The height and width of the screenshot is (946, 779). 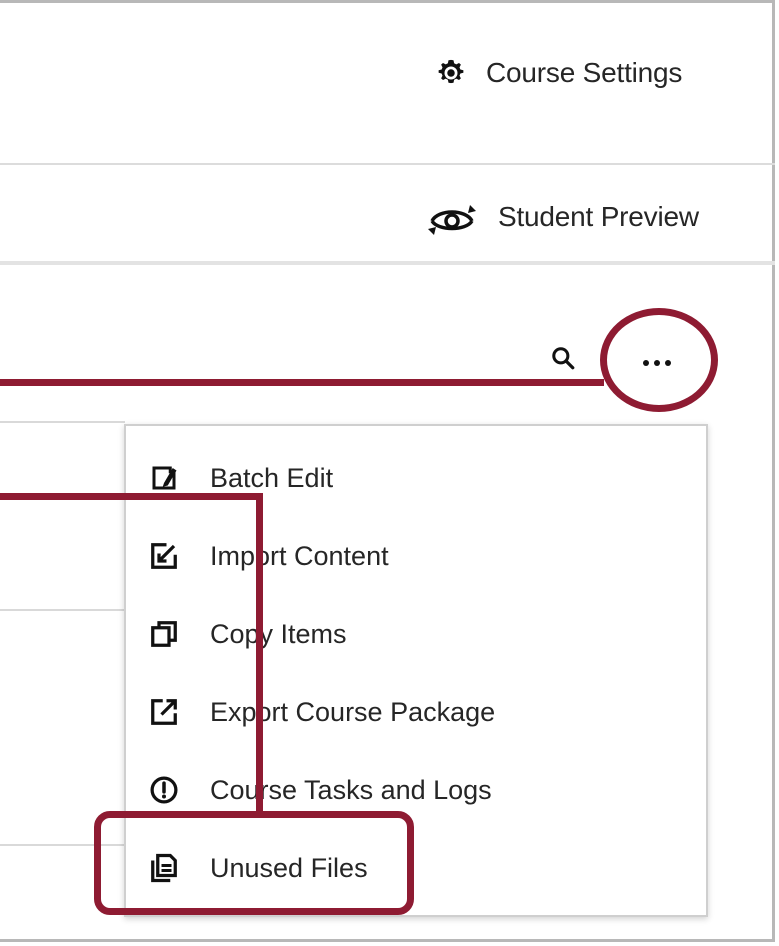 I want to click on annotation-box-unused-files, so click(x=254, y=863).